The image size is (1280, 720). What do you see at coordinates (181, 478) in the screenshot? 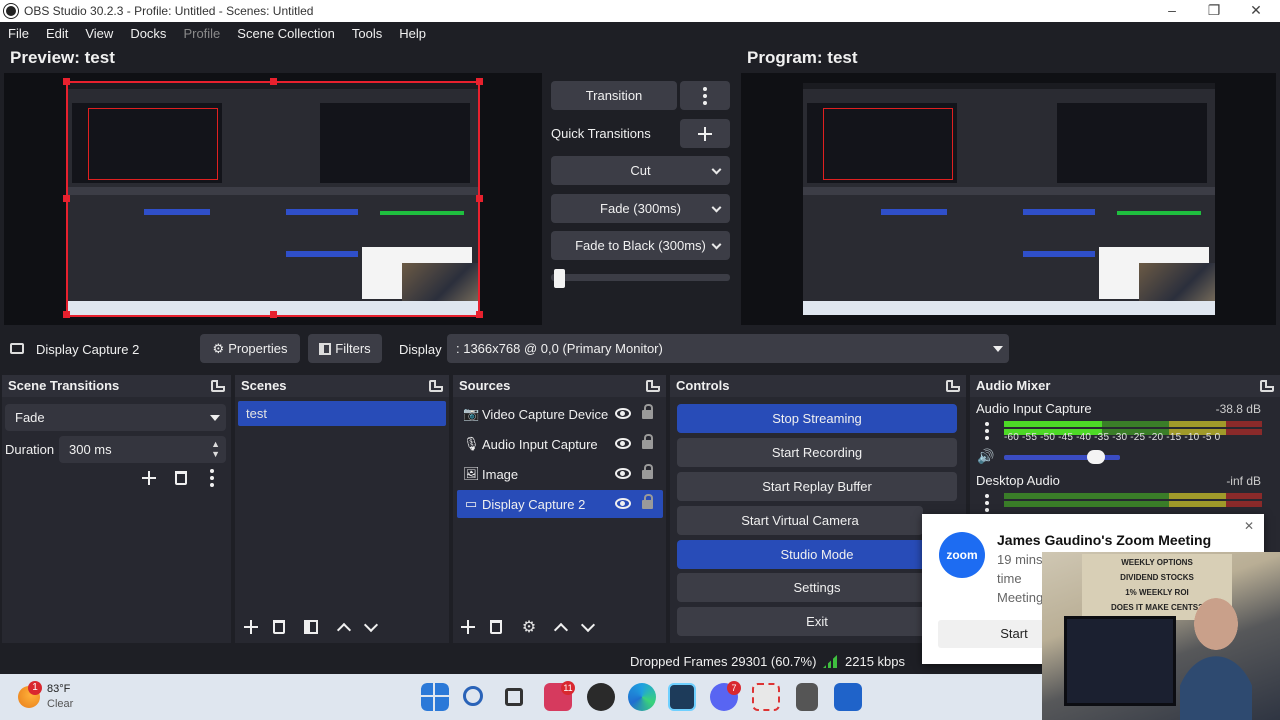
I see `remove-transition-button` at bounding box center [181, 478].